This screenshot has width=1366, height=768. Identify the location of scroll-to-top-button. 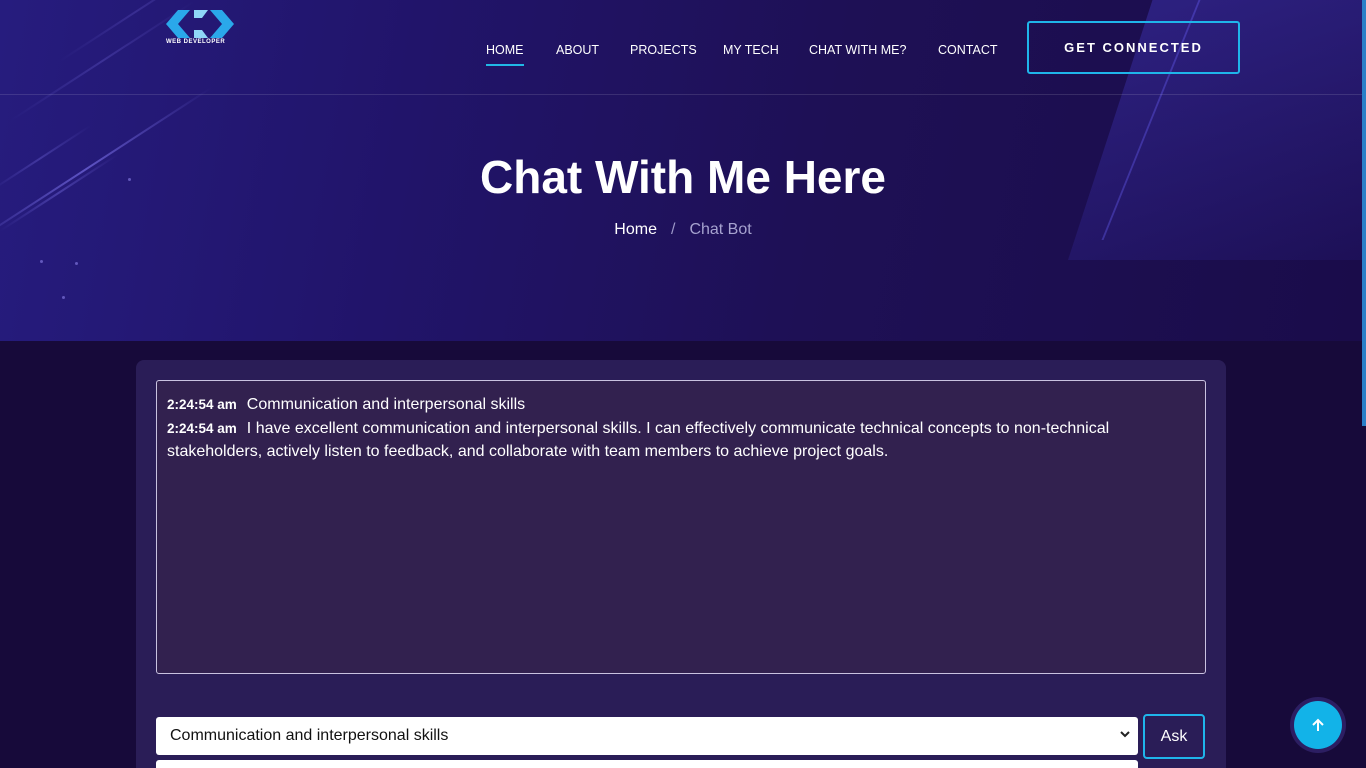
(1318, 725).